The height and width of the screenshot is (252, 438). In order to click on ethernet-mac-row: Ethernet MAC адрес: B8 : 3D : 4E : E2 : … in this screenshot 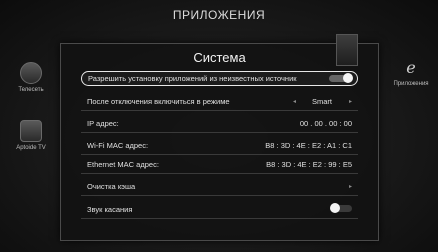, I will do `click(219, 165)`.